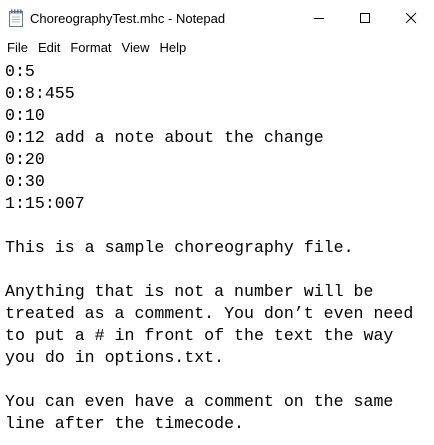 The width and height of the screenshot is (434, 445). I want to click on minimize-button, so click(319, 18).